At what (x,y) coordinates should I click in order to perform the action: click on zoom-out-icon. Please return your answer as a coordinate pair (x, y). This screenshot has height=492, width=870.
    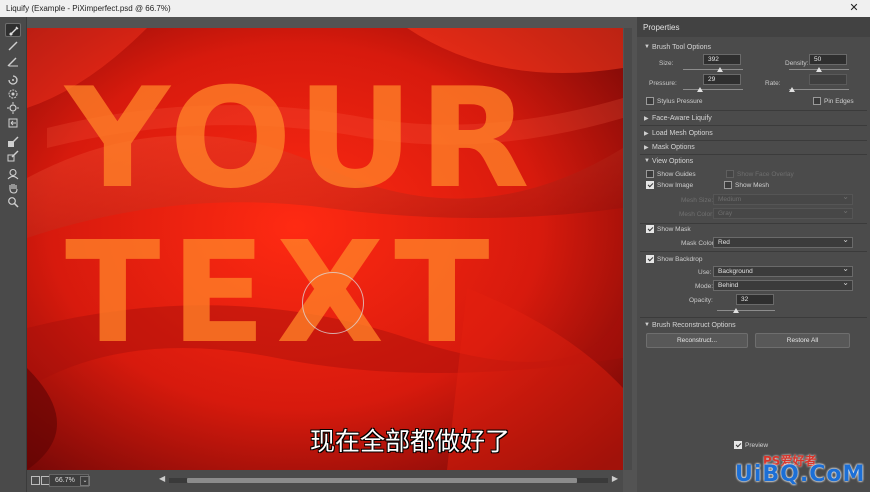
    Looking at the image, I should click on (35, 480).